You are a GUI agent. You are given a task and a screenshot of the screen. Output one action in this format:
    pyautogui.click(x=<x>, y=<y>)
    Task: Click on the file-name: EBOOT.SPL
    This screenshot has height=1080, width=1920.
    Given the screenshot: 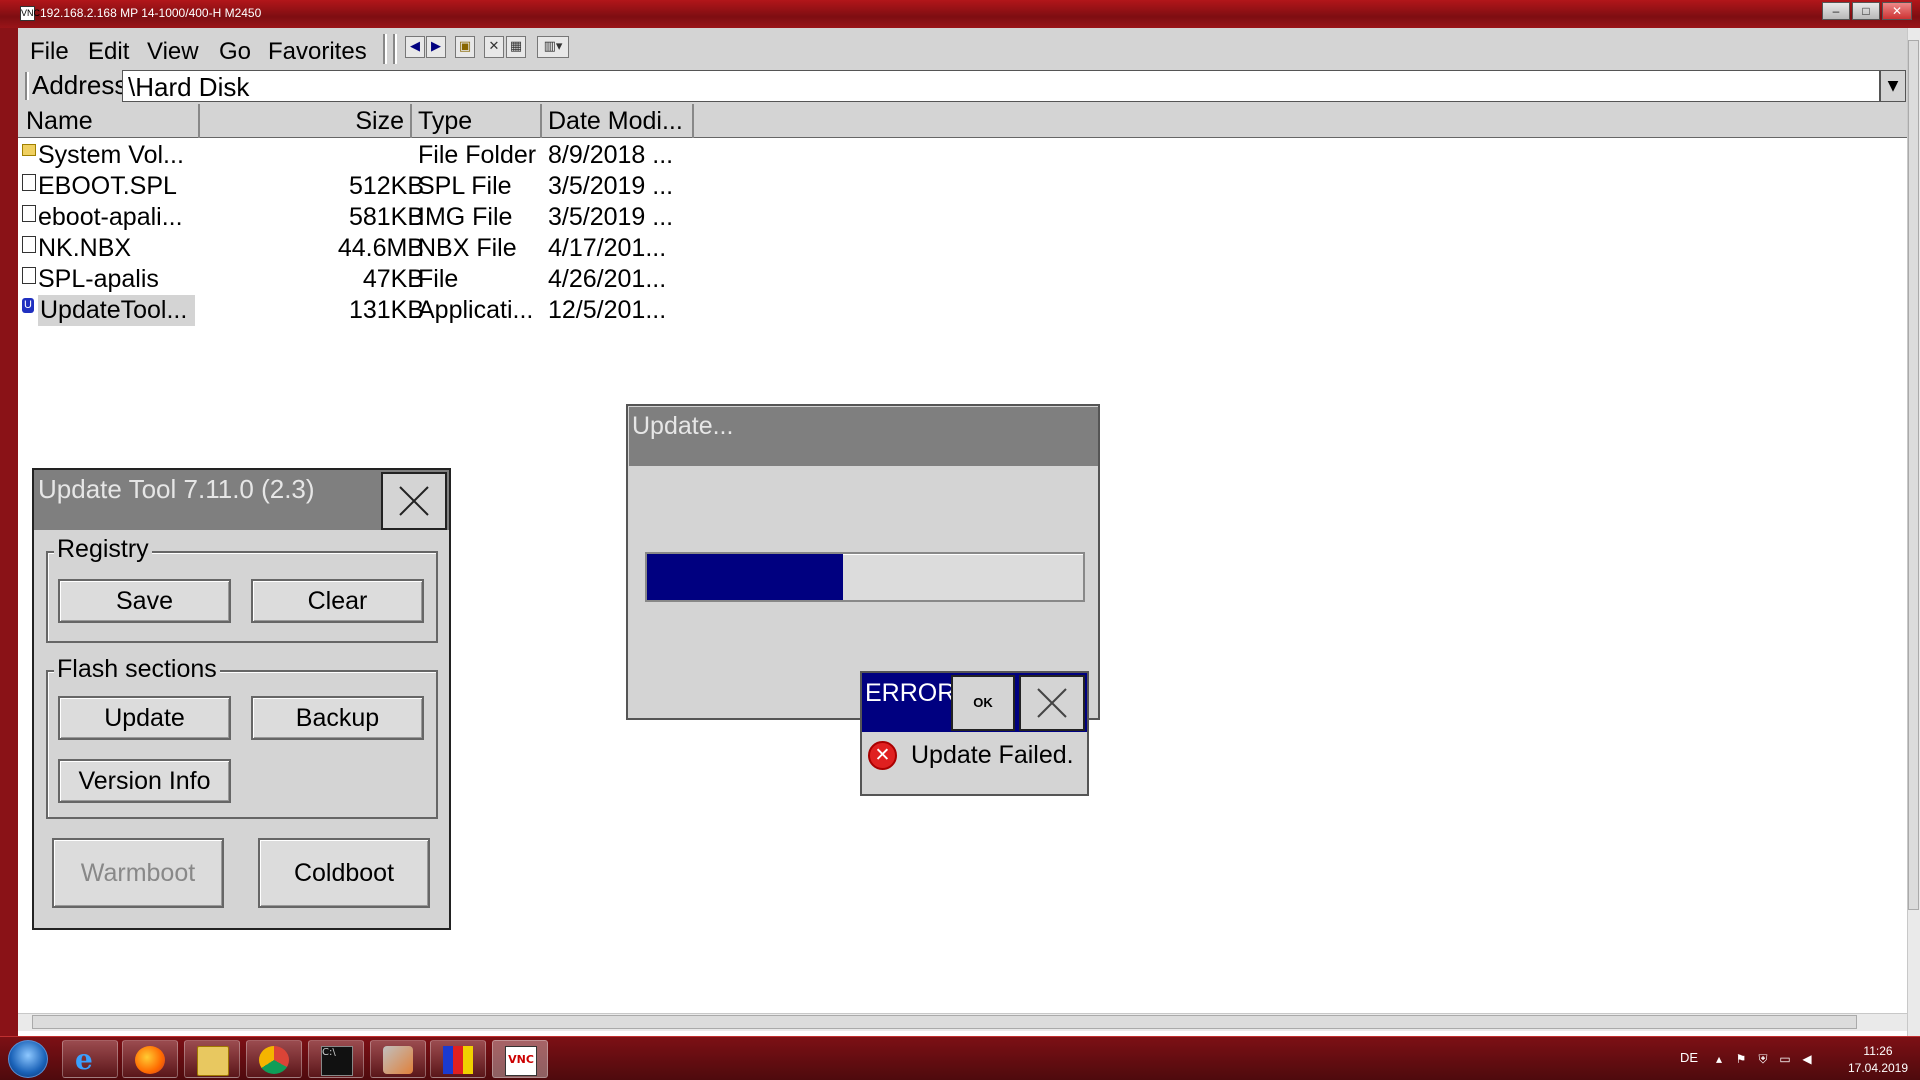 What is the action you would take?
    pyautogui.click(x=107, y=186)
    